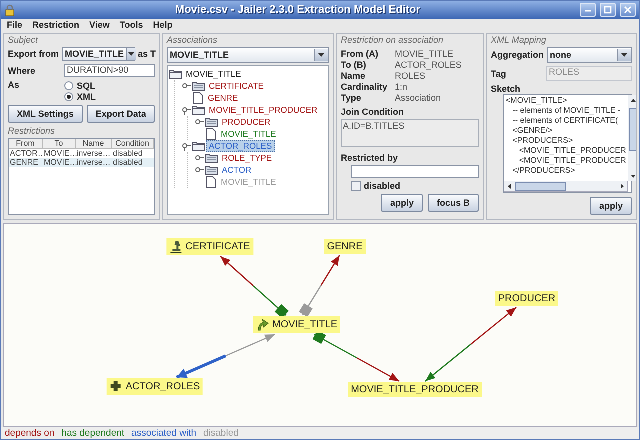 The width and height of the screenshot is (640, 440). What do you see at coordinates (80, 96) in the screenshot?
I see `radio-option: XML` at bounding box center [80, 96].